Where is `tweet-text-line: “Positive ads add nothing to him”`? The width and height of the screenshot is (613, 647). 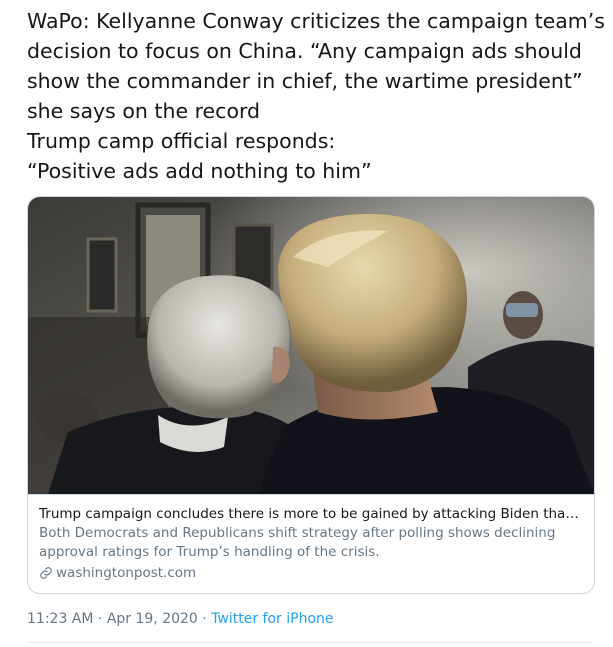 tweet-text-line: “Positive ads add nothing to him” is located at coordinates (199, 171).